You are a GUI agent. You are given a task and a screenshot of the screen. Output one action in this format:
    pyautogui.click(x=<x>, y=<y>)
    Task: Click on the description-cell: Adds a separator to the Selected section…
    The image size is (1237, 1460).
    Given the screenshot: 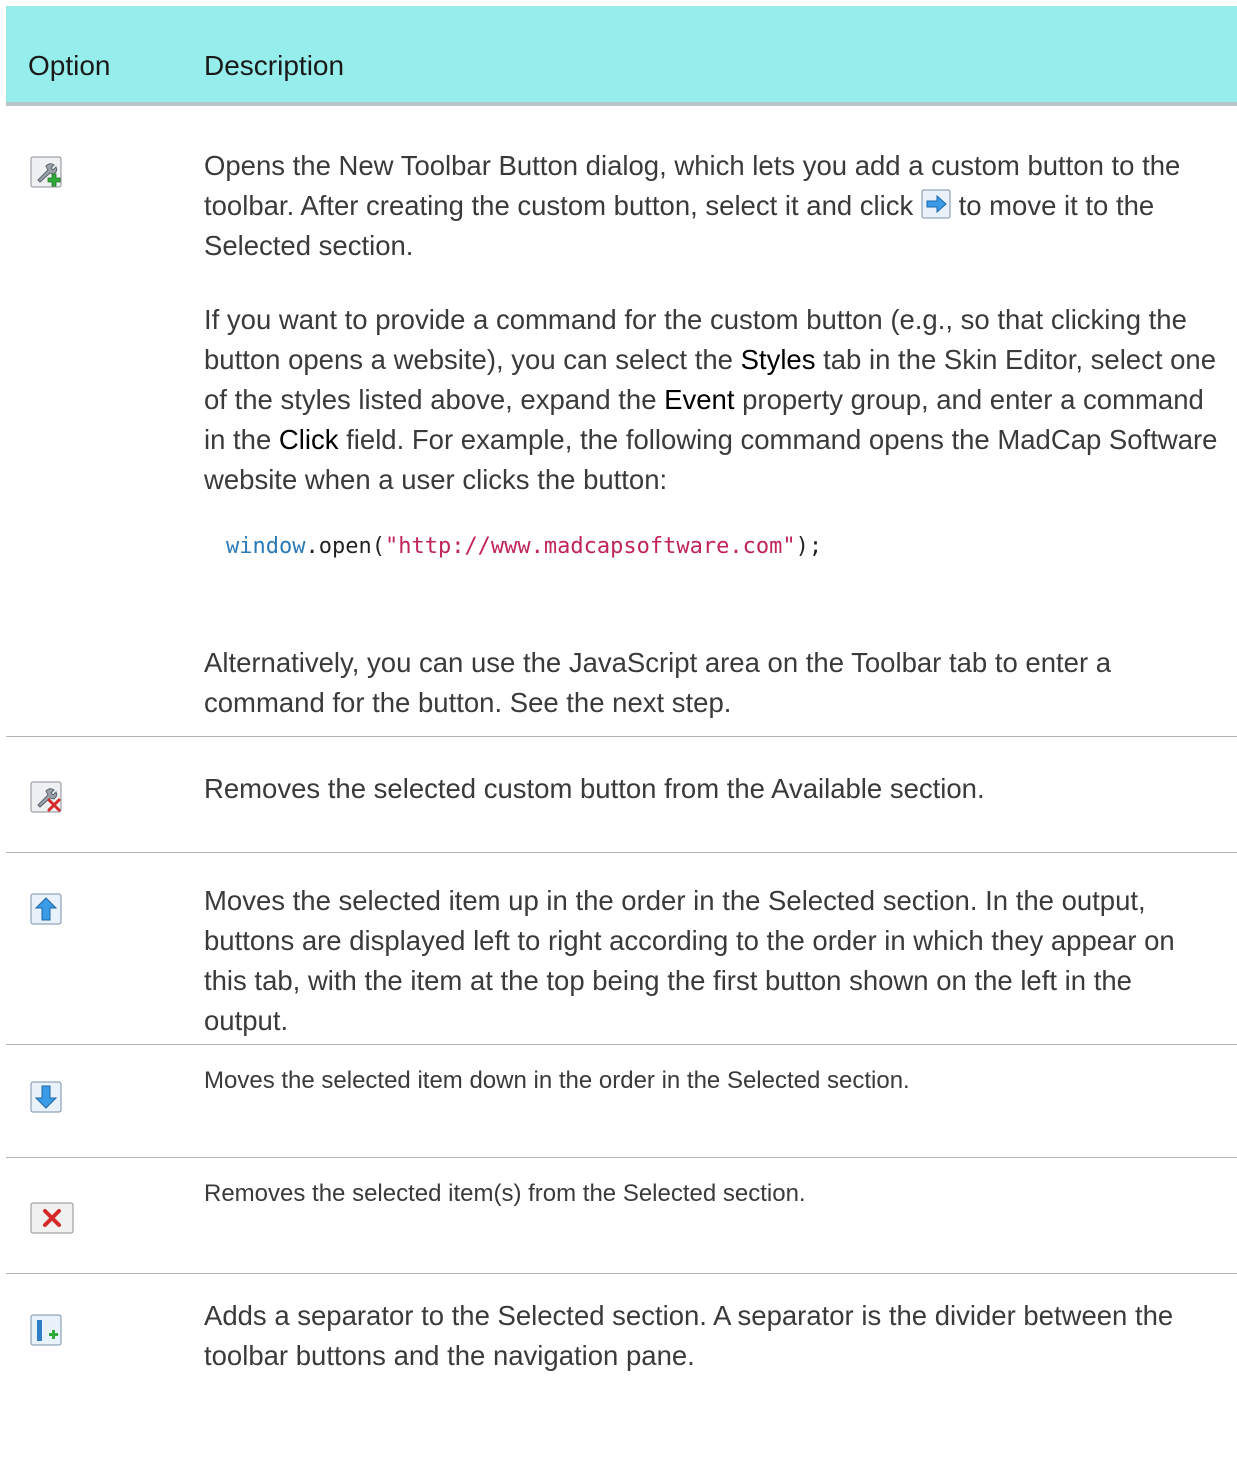 What is the action you would take?
    pyautogui.click(x=713, y=1336)
    